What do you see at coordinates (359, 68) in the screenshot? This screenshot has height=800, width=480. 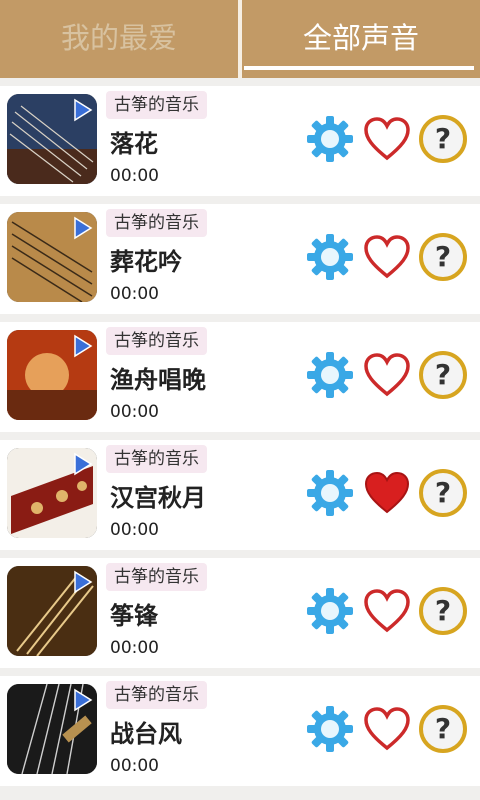 I see `active-tab-indicator` at bounding box center [359, 68].